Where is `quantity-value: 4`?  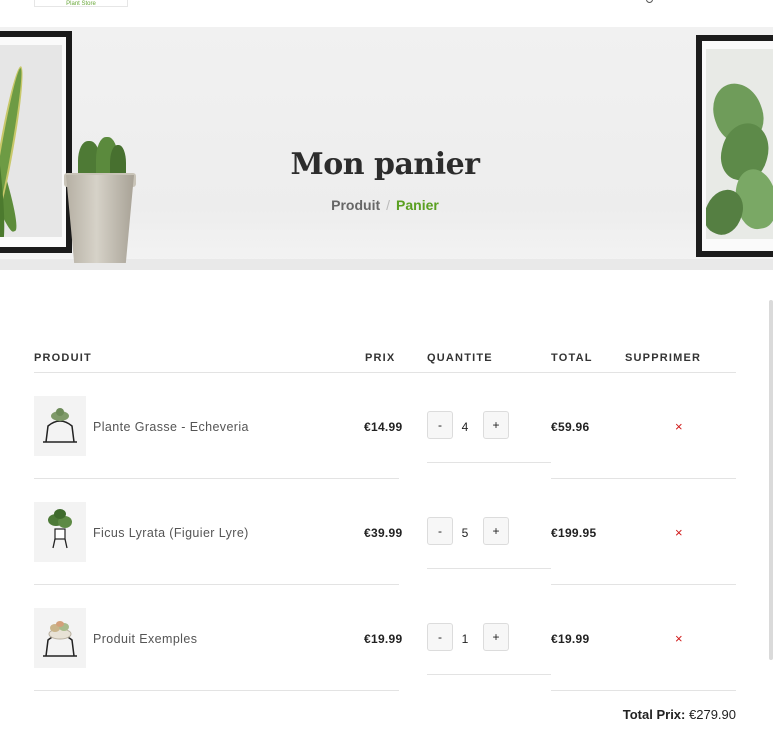 quantity-value: 4 is located at coordinates (465, 427).